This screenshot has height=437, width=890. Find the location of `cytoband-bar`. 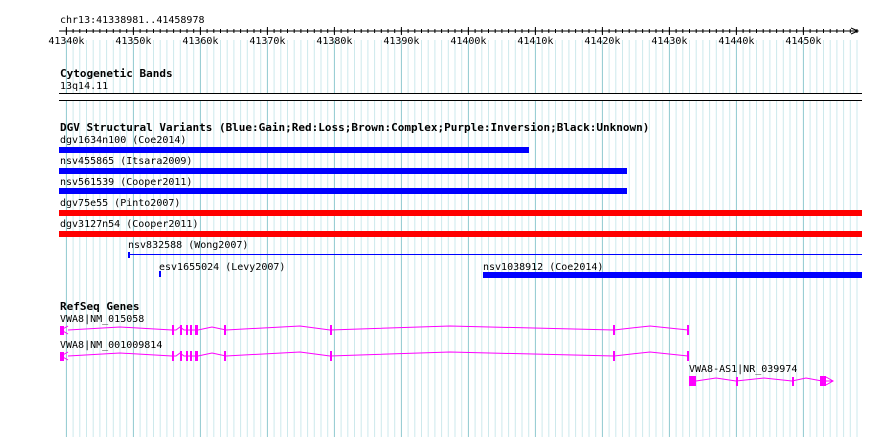

cytoband-bar is located at coordinates (460, 97).